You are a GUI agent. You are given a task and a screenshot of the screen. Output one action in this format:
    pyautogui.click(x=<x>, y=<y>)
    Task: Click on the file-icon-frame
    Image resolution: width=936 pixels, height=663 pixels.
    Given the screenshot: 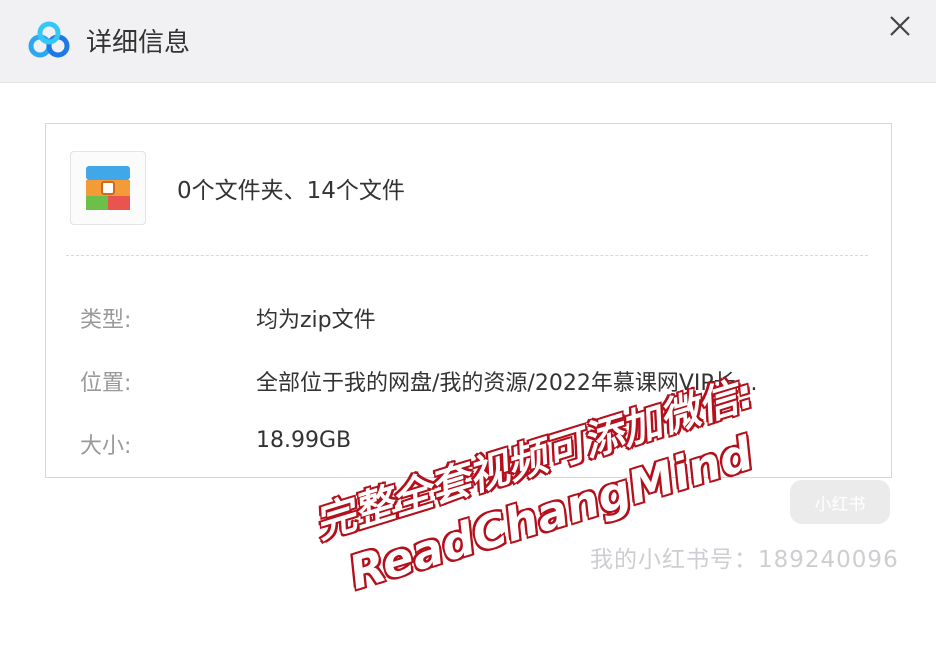 What is the action you would take?
    pyautogui.click(x=108, y=188)
    